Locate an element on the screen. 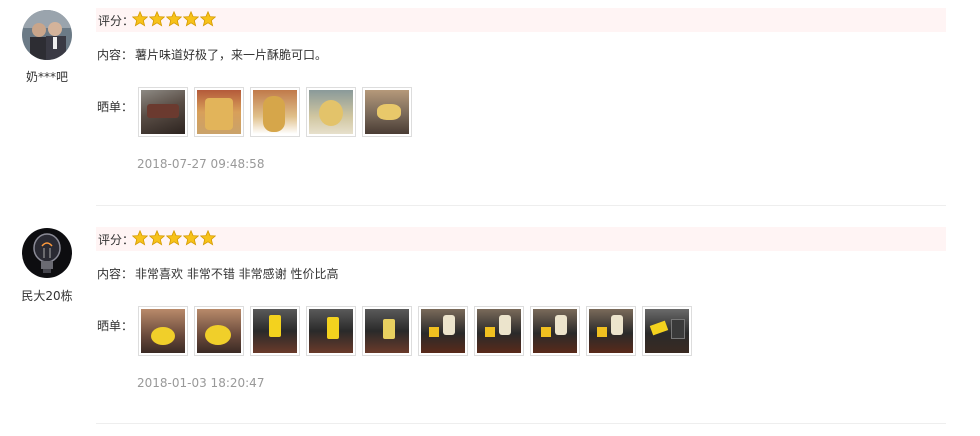 The width and height of the screenshot is (980, 436). username: 奶***吧 is located at coordinates (47, 76).